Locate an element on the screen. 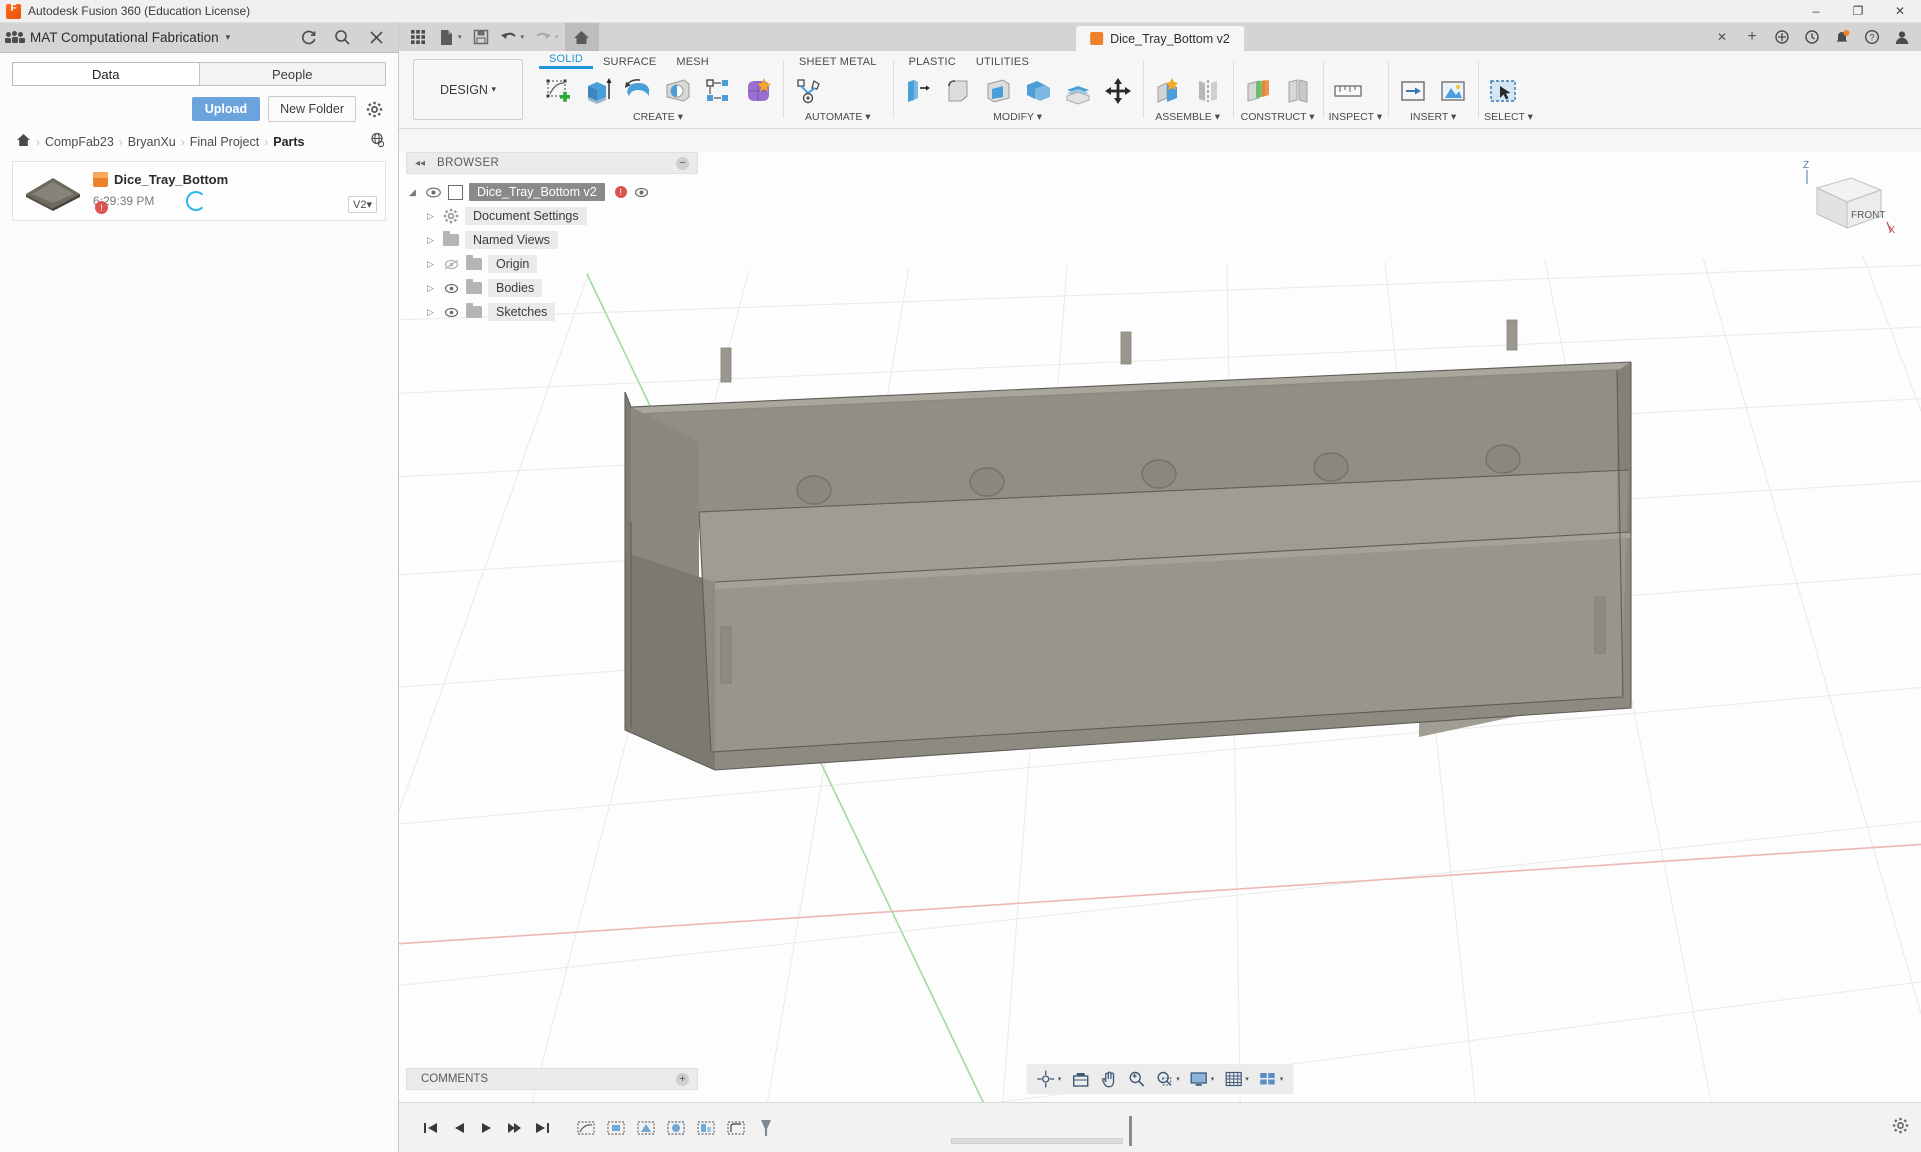 This screenshot has width=1921, height=1152. ribbon-group-label-insert: INSERT ▾ is located at coordinates (1433, 118).